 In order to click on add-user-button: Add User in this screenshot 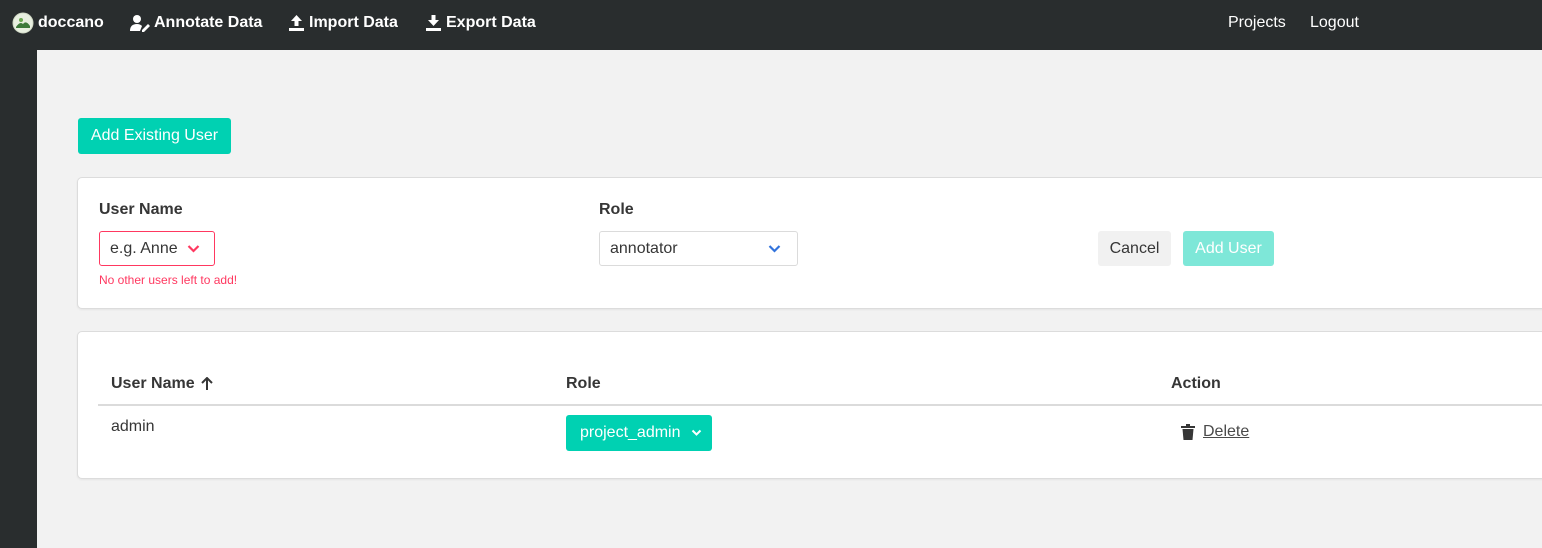, I will do `click(1228, 248)`.